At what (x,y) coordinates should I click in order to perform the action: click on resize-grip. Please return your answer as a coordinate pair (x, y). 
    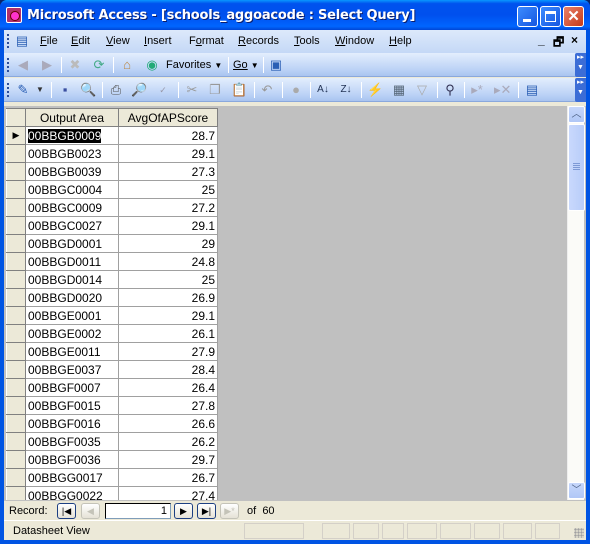
    Looking at the image, I should click on (579, 533).